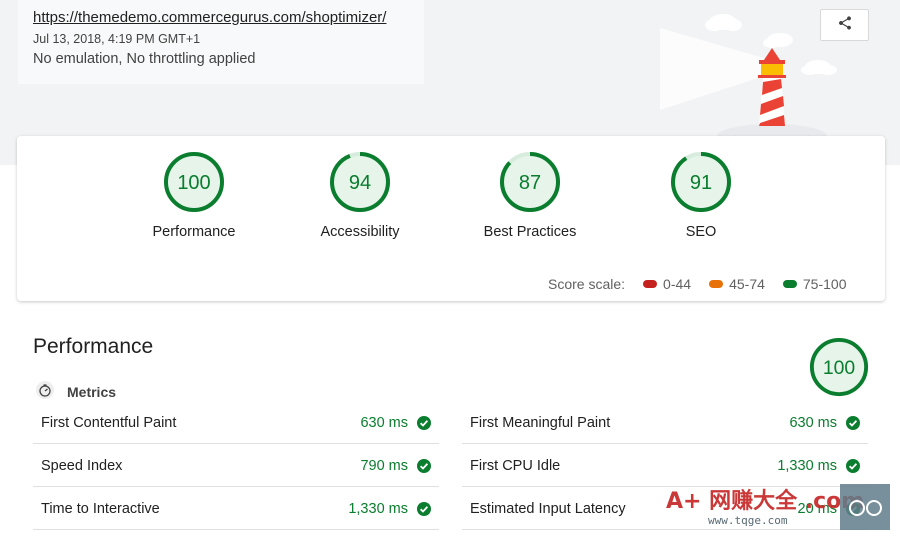  I want to click on metric-first-contentful-paint: First Contentful Paint 630 ms, so click(236, 423).